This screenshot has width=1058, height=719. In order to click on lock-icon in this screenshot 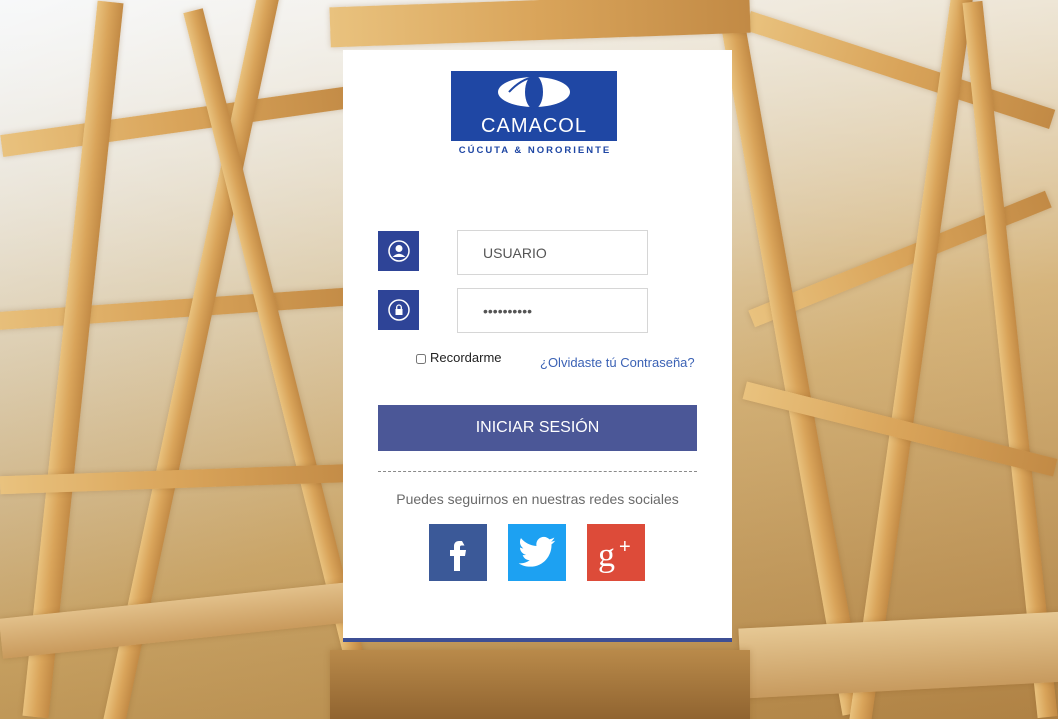, I will do `click(398, 310)`.